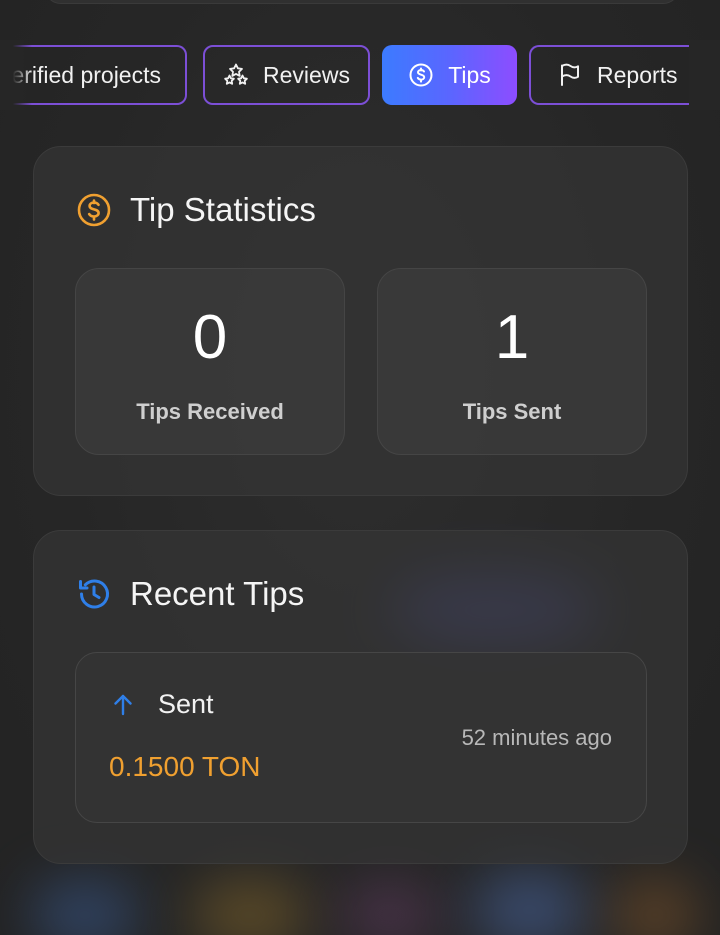  I want to click on tip-direction-label: Sent, so click(186, 704).